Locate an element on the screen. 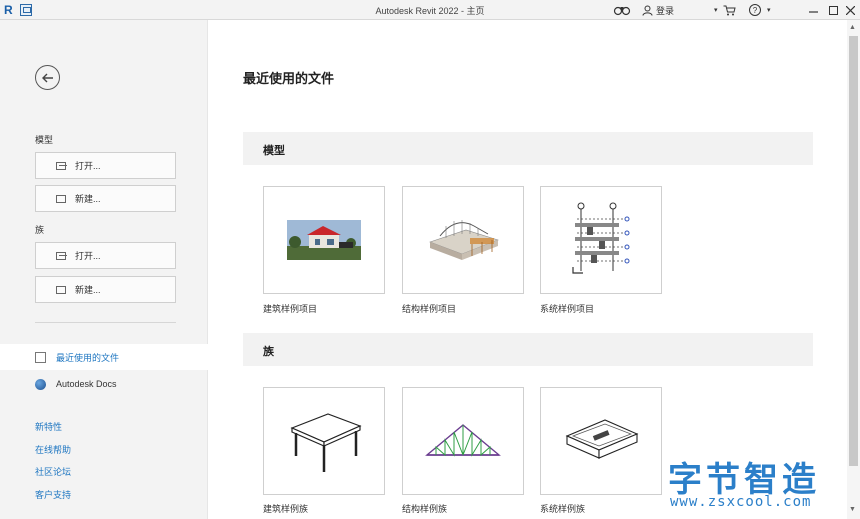 The width and height of the screenshot is (860, 519). quick-access-icon is located at coordinates (26, 10).